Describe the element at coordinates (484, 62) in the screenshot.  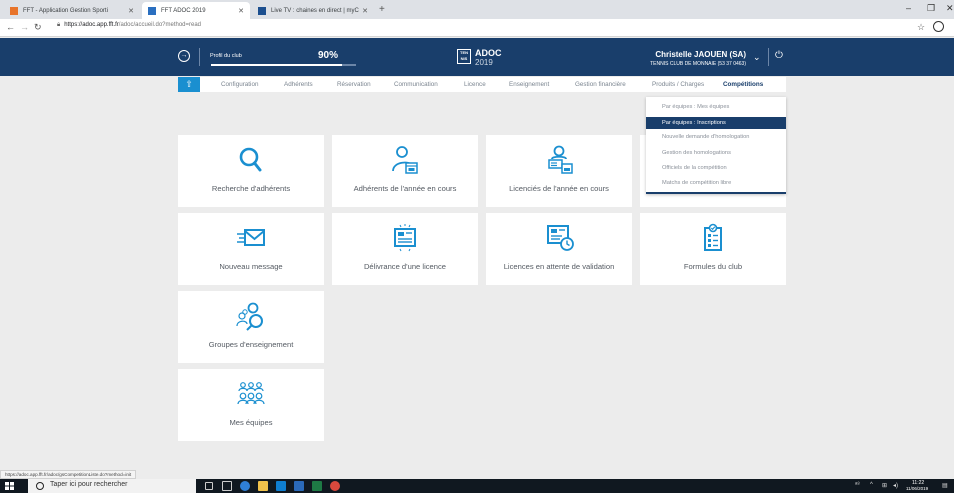
I see `app-year: 2019` at that location.